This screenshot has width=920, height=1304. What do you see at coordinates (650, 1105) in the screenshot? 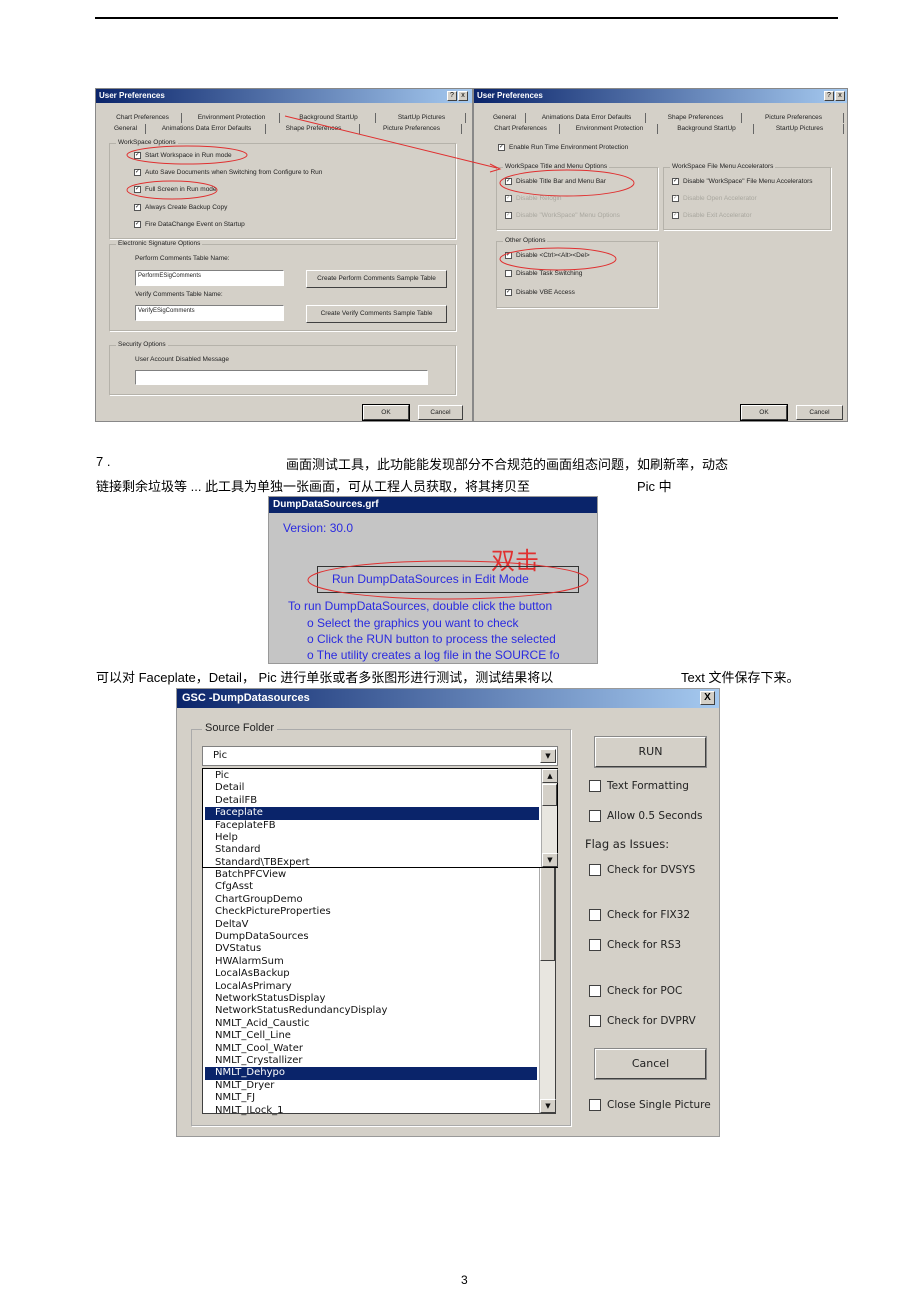
I see `close-single-picture-checkbox: Close Single Picture` at bounding box center [650, 1105].